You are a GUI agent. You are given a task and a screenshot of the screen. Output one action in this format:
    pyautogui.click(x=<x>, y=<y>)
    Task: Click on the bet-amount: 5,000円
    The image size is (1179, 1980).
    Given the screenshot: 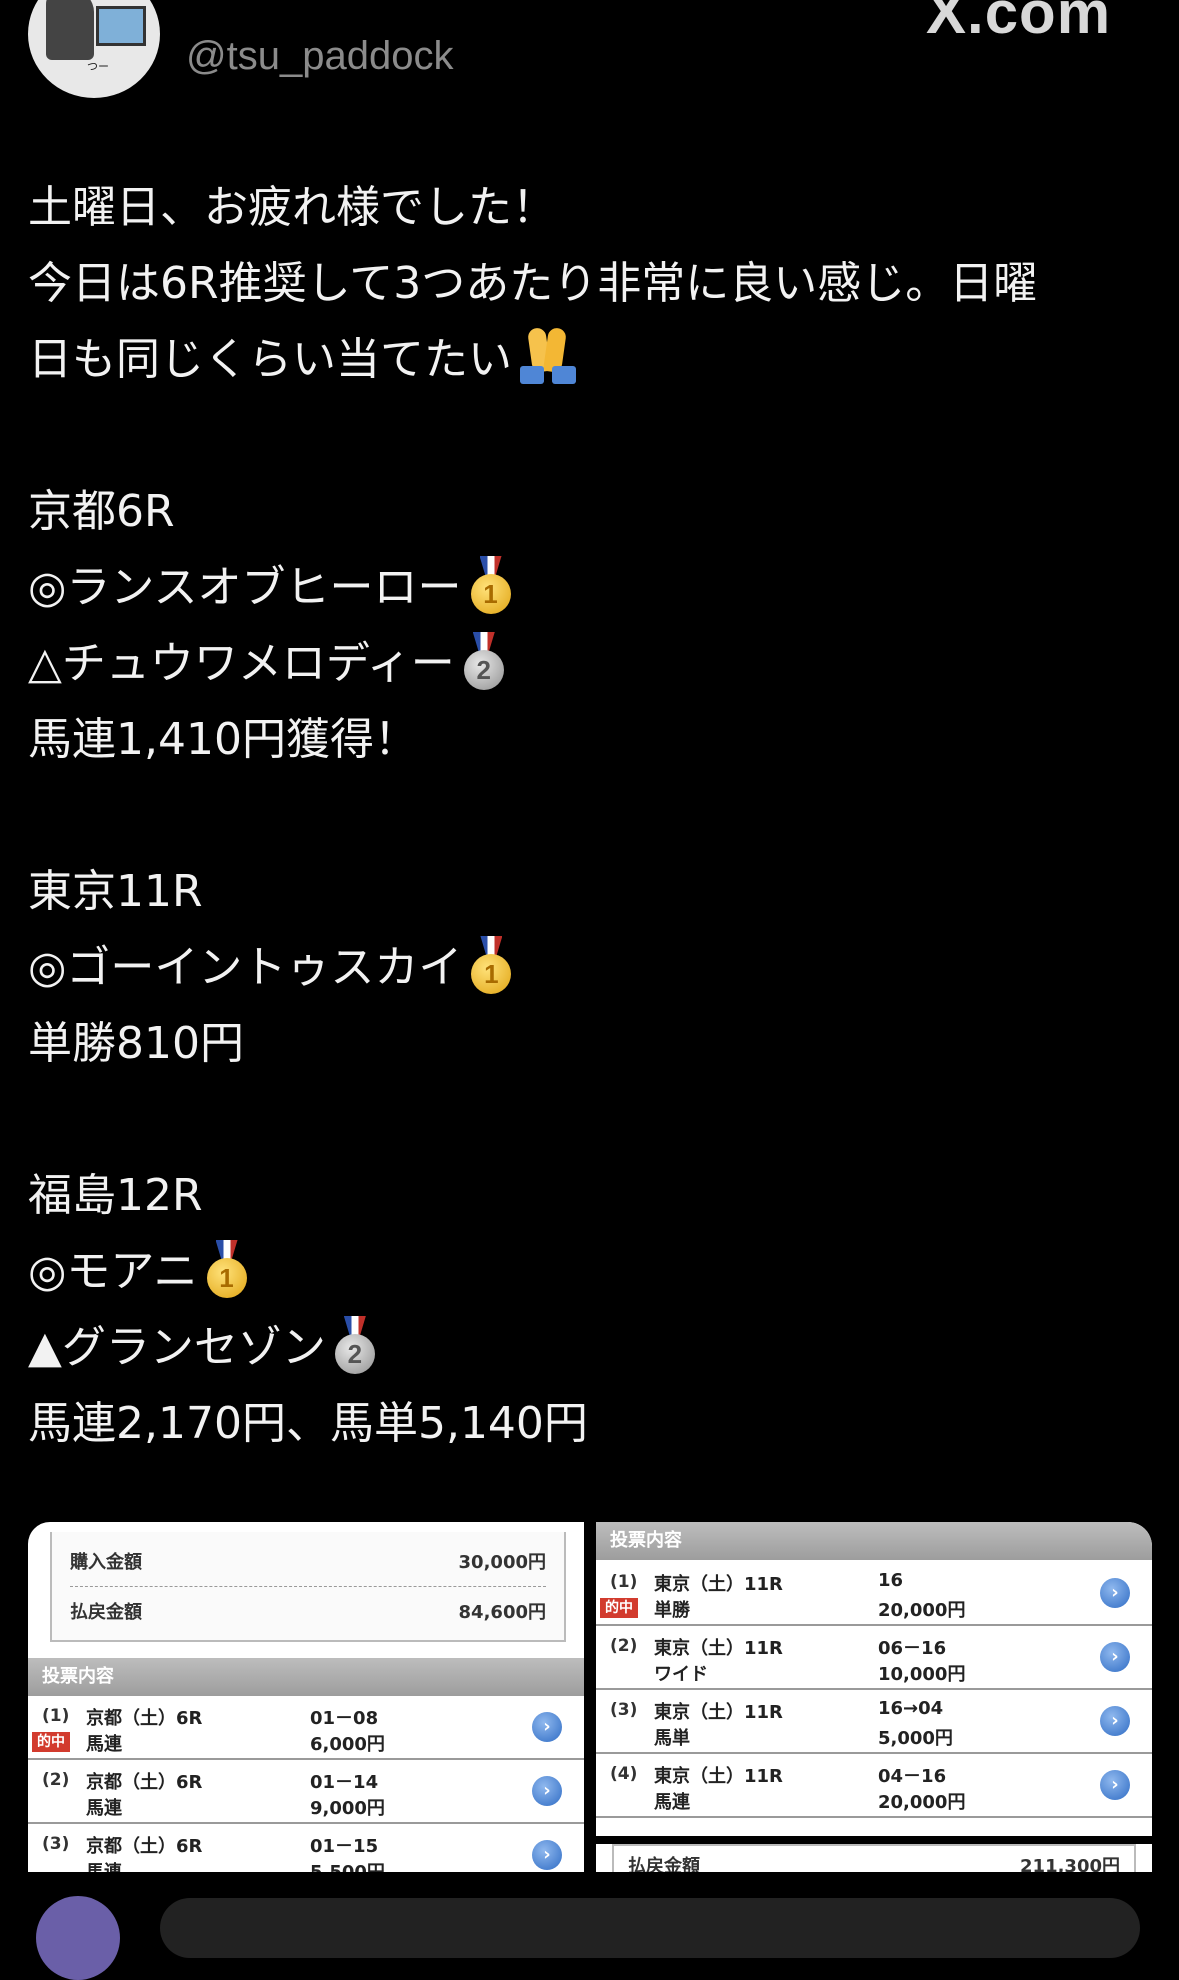 What is the action you would take?
    pyautogui.click(x=915, y=1738)
    